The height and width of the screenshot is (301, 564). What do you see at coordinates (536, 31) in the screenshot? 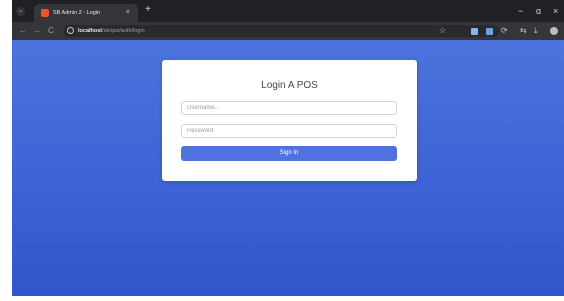
I see `download-icon: ⤓` at bounding box center [536, 31].